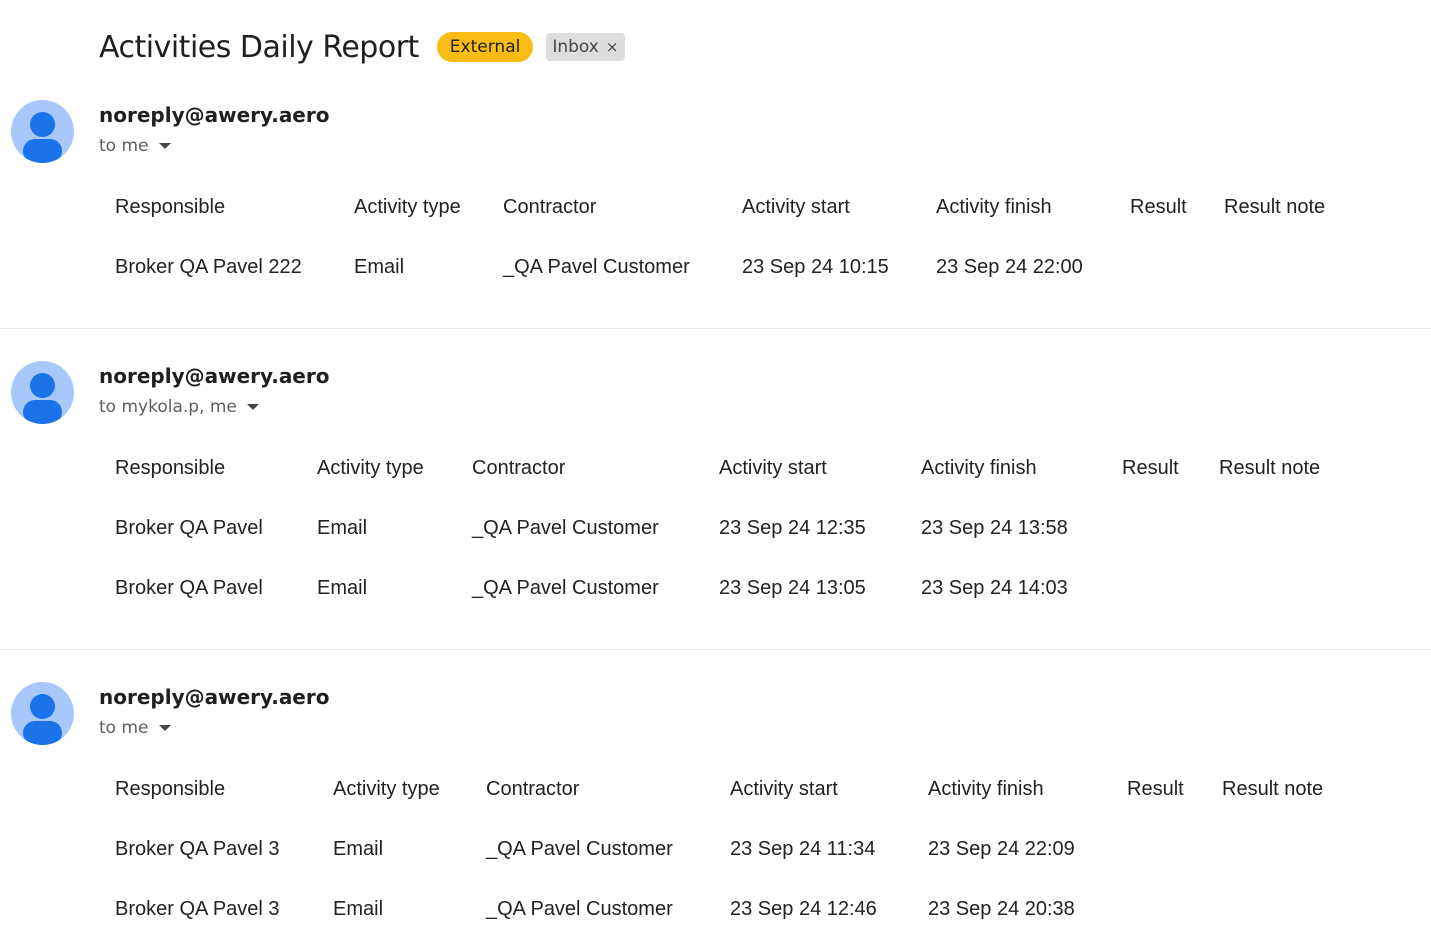  I want to click on cell-activity-finish: 23 Sep 24 13:58, so click(994, 527).